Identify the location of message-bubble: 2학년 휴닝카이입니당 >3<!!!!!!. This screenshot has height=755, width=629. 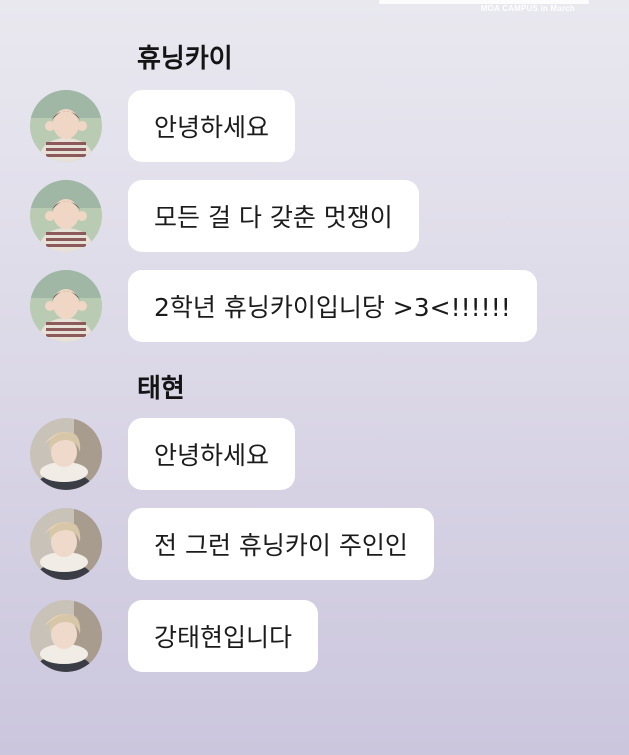
(332, 306).